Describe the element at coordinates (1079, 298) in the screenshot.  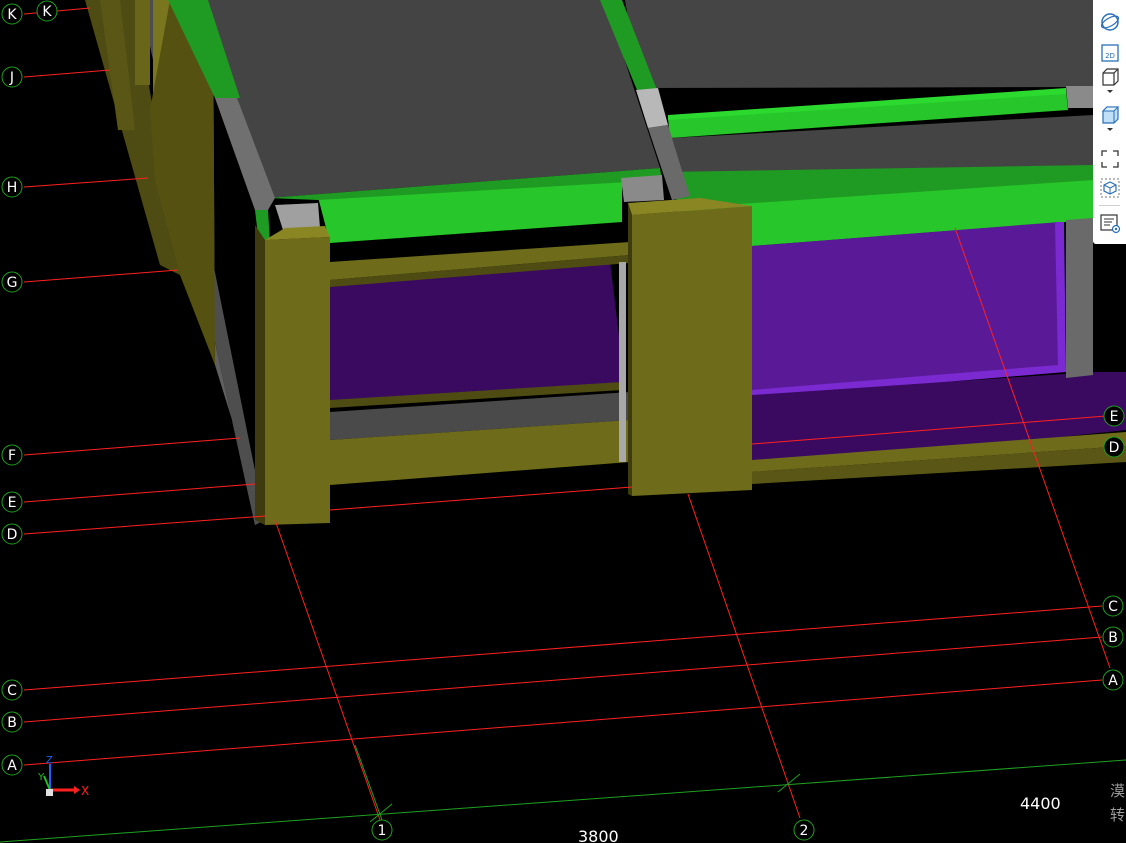
I see `gray-panel-right` at that location.